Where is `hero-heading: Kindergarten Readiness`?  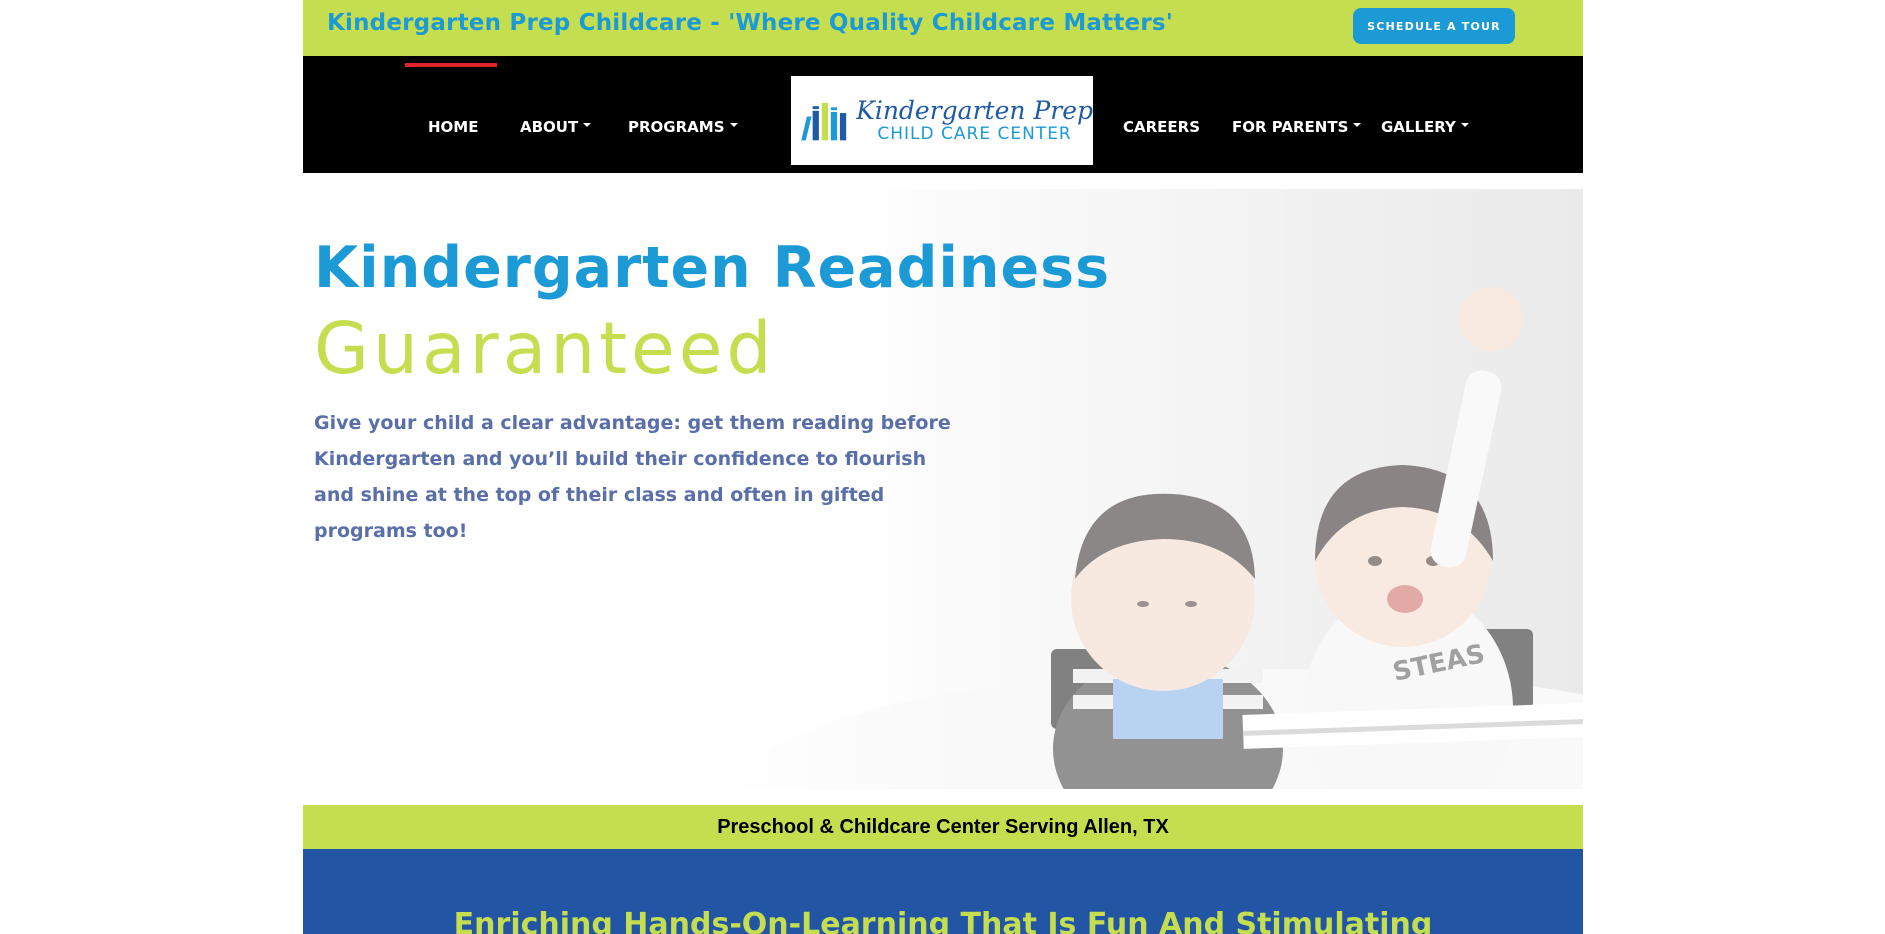 hero-heading: Kindergarten Readiness is located at coordinates (712, 268).